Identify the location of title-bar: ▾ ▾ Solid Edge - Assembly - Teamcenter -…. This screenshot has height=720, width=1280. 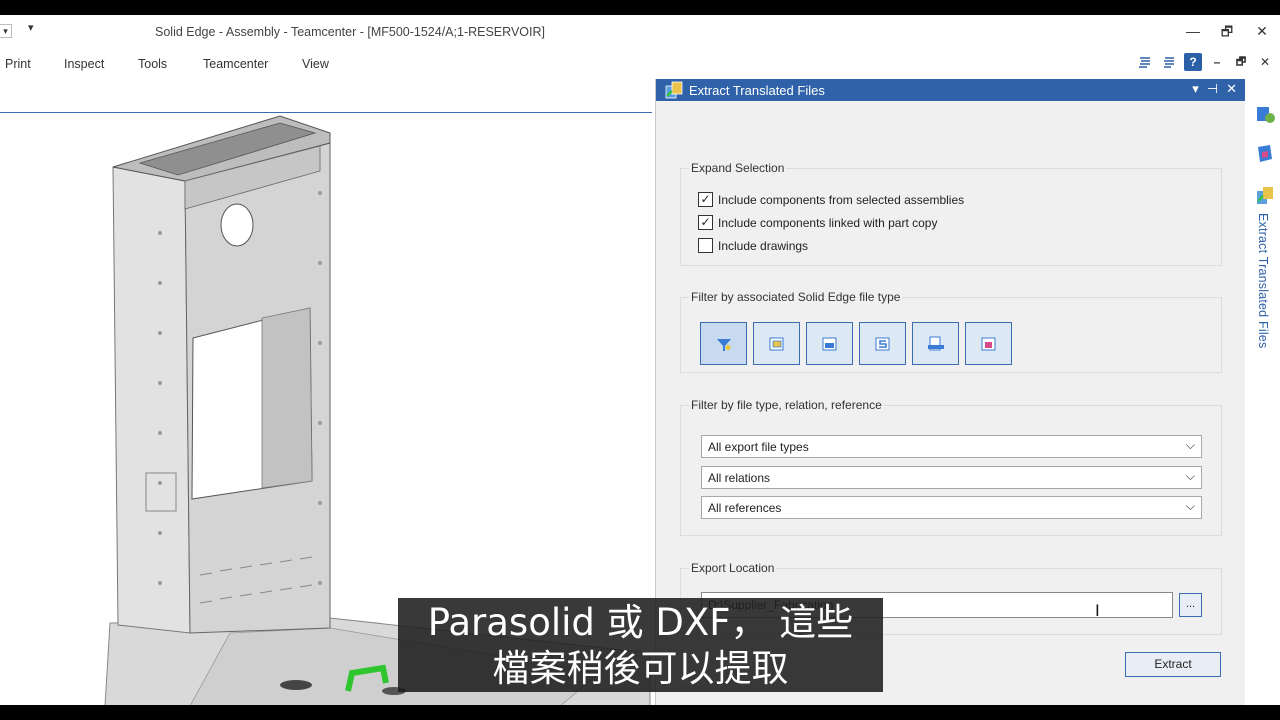
(640, 32).